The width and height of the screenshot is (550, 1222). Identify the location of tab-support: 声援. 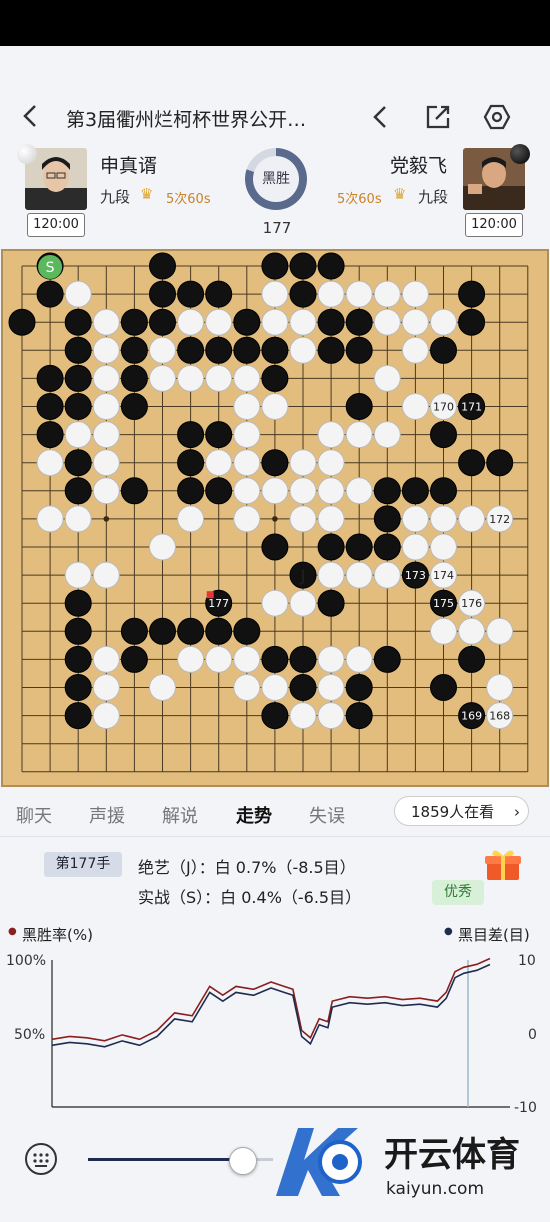
(107, 815).